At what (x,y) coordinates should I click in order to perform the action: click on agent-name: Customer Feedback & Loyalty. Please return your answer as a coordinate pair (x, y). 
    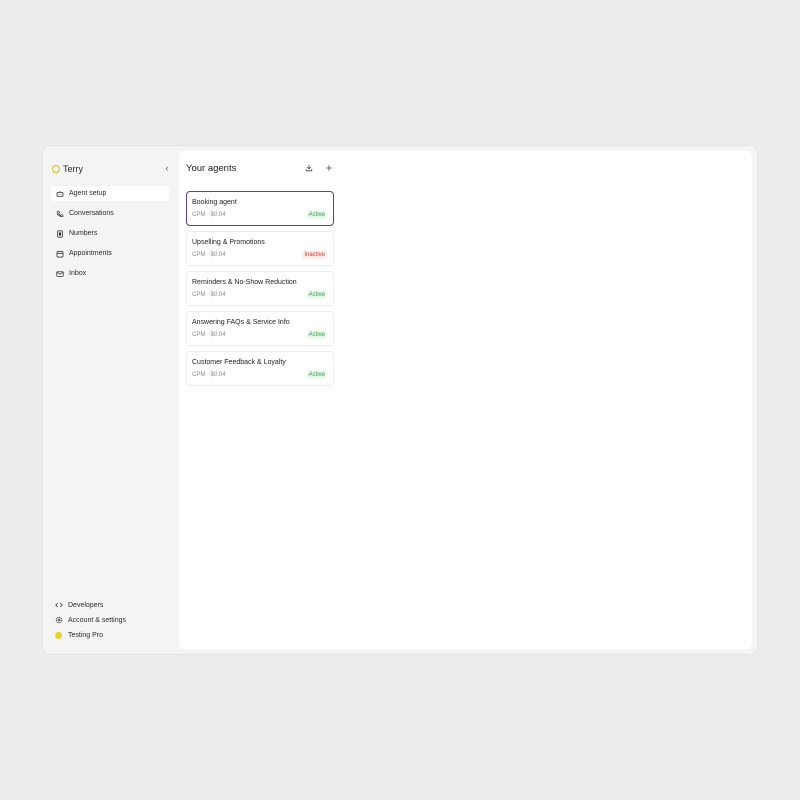
    Looking at the image, I should click on (239, 362).